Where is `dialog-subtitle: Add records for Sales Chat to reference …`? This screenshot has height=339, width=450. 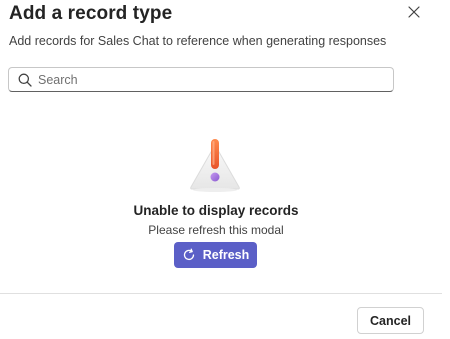 dialog-subtitle: Add records for Sales Chat to reference … is located at coordinates (198, 41).